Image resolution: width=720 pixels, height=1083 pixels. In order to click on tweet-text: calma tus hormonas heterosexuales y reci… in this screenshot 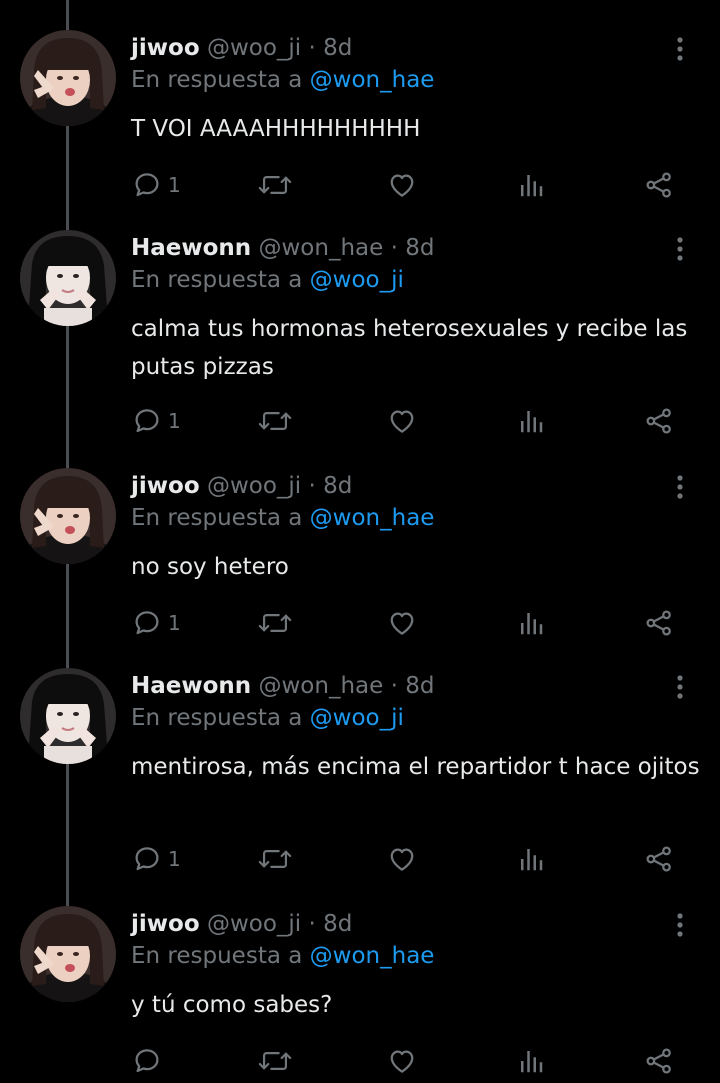, I will do `click(409, 348)`.